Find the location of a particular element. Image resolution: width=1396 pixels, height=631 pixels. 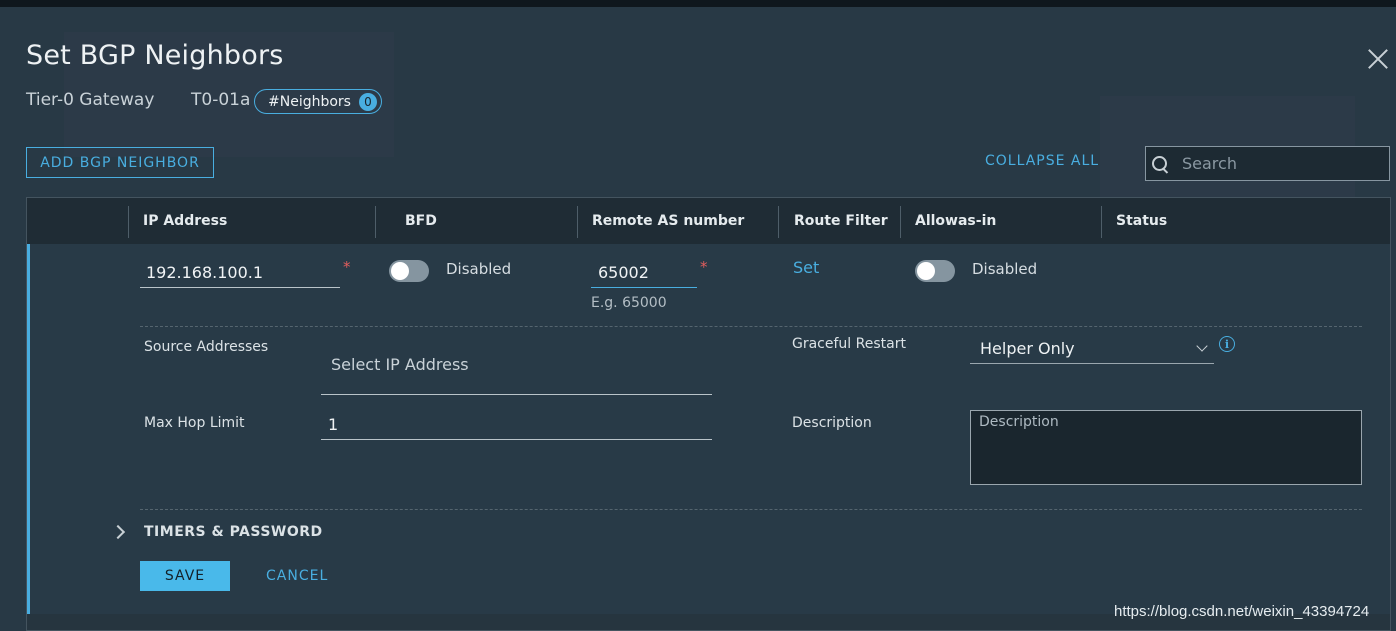

column-remote-as: Remote AS number is located at coordinates (660, 221).